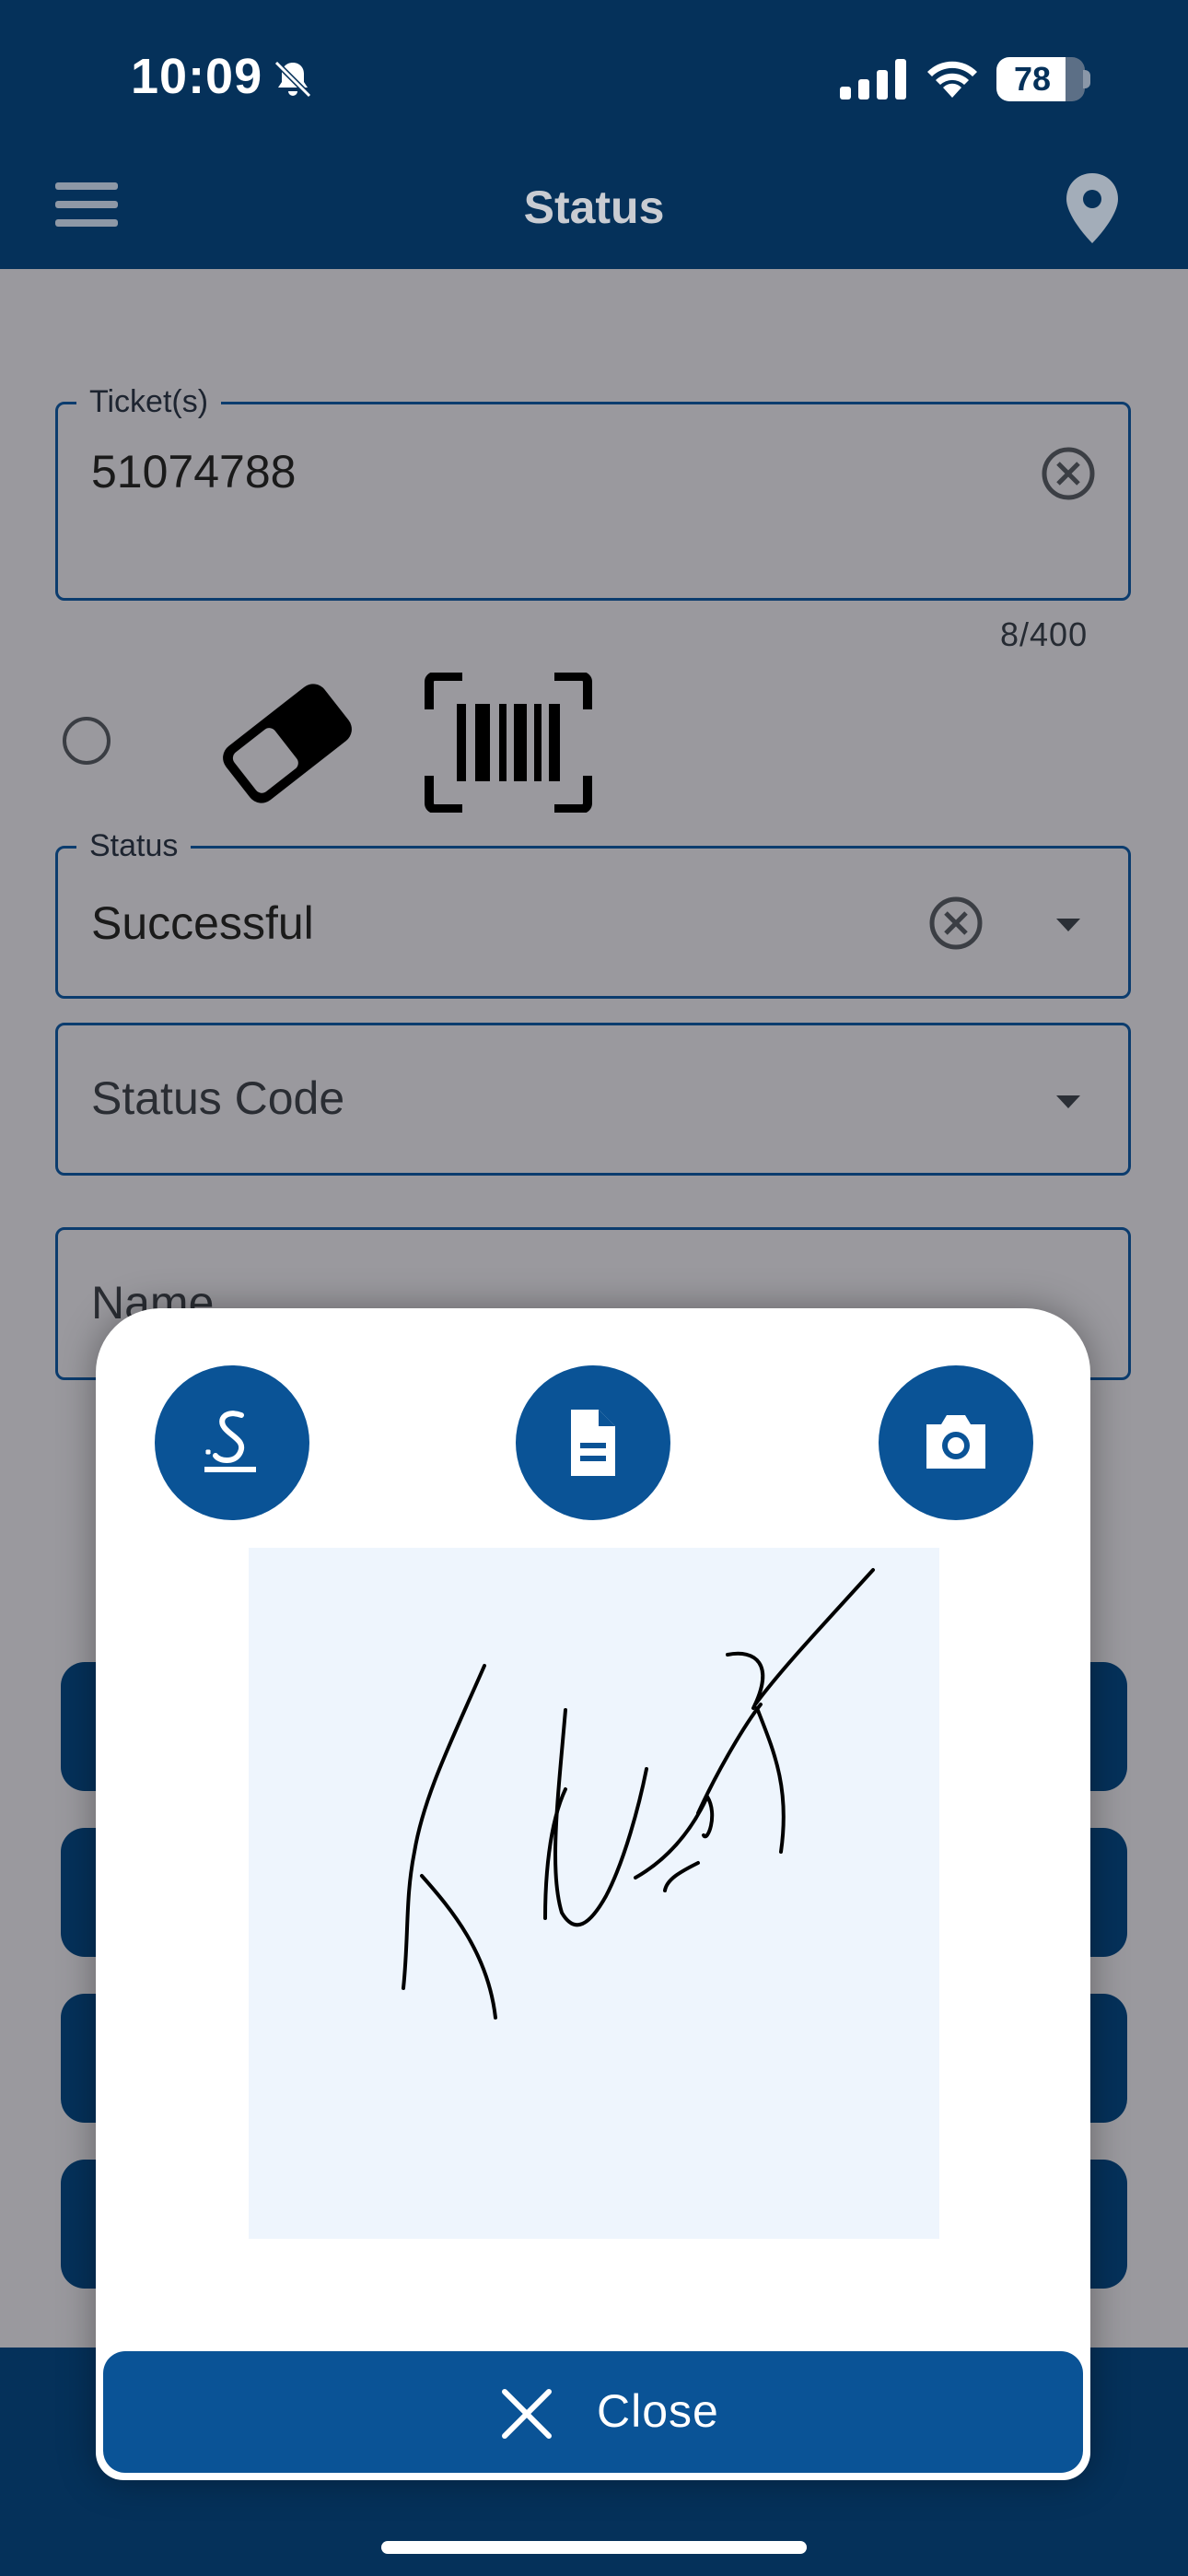  What do you see at coordinates (1044, 634) in the screenshot?
I see `tickets-counter: 8/400` at bounding box center [1044, 634].